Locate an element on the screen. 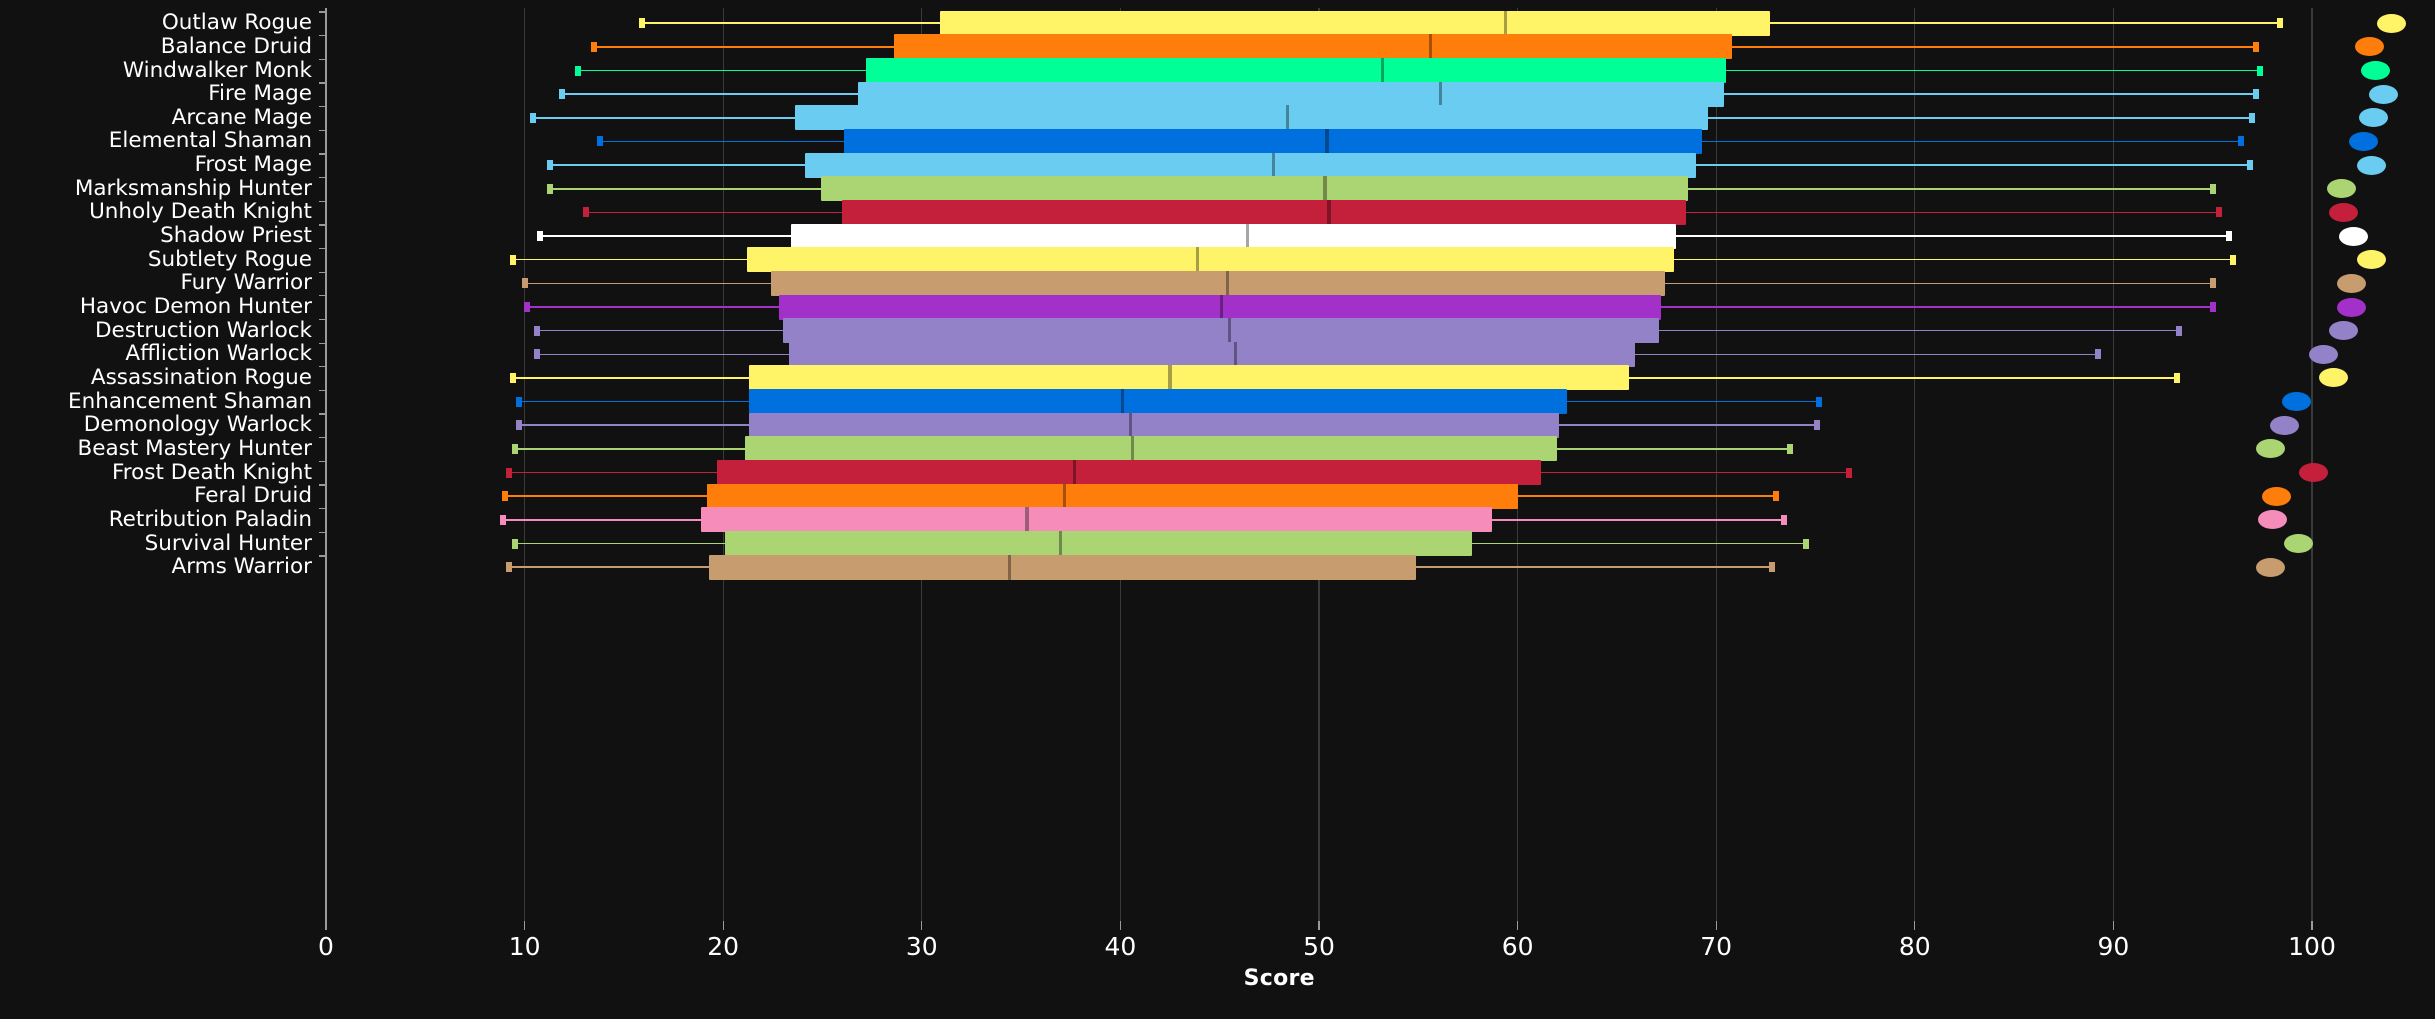 The width and height of the screenshot is (2435, 1019). x-tick-label-0: 0 is located at coordinates (326, 946).